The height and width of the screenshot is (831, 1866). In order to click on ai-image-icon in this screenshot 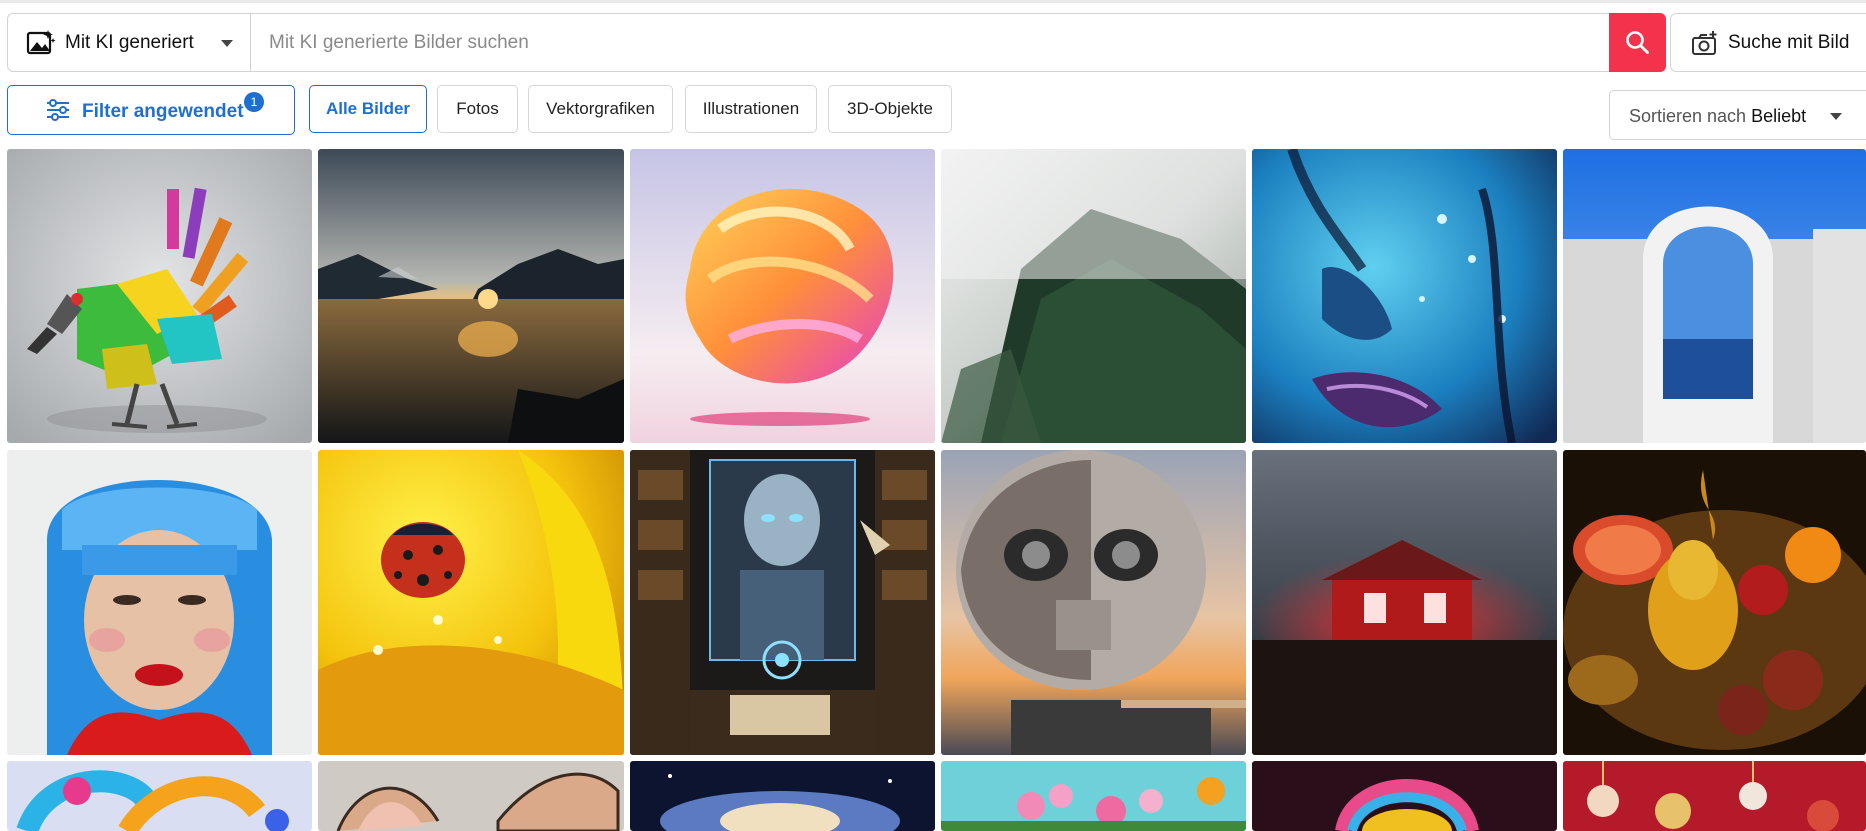, I will do `click(41, 42)`.